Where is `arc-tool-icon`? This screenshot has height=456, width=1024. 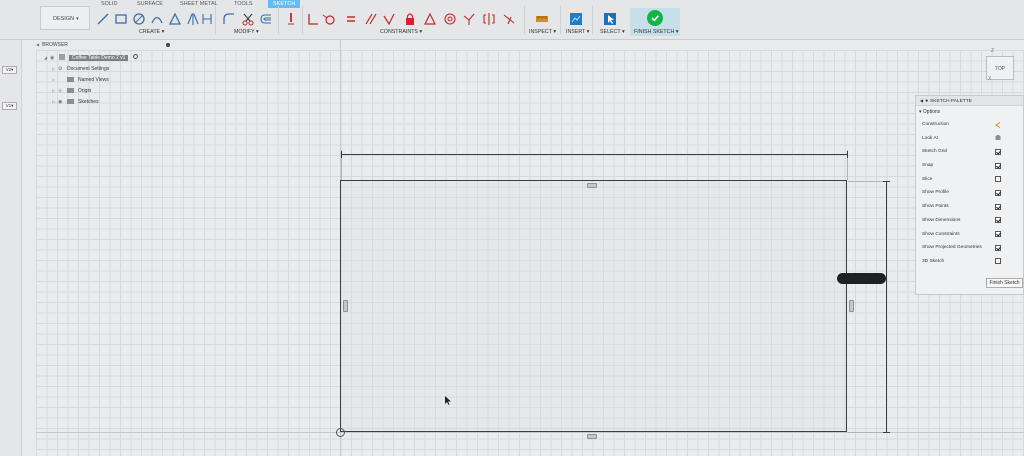
arc-tool-icon is located at coordinates (157, 19).